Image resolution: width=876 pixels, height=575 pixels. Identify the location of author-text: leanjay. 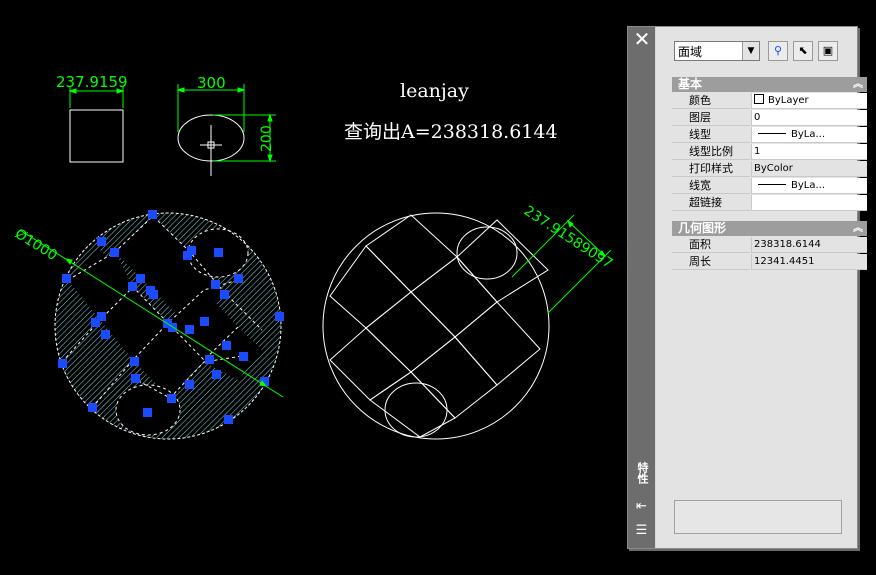
(434, 91).